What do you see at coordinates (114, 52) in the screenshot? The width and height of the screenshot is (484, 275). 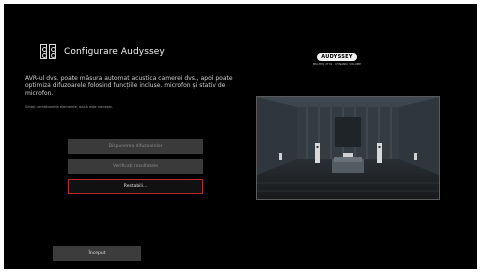 I see `page-title: Configurare Audyssey` at bounding box center [114, 52].